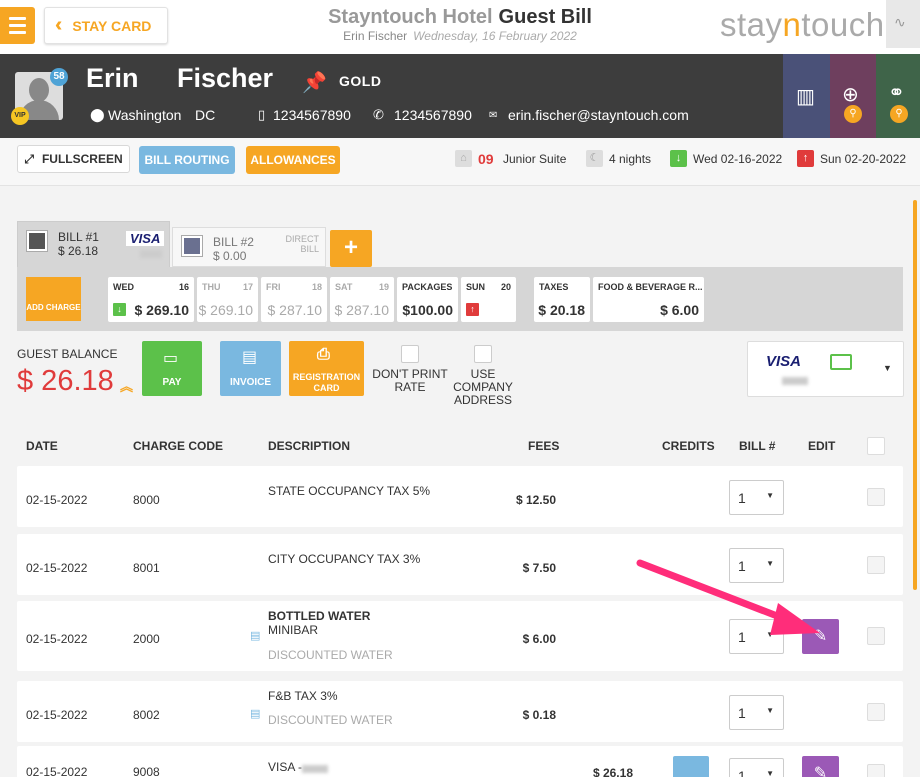 The image size is (920, 777). What do you see at coordinates (227, 299) in the screenshot?
I see `day-card: THU 17 $ 269.10` at bounding box center [227, 299].